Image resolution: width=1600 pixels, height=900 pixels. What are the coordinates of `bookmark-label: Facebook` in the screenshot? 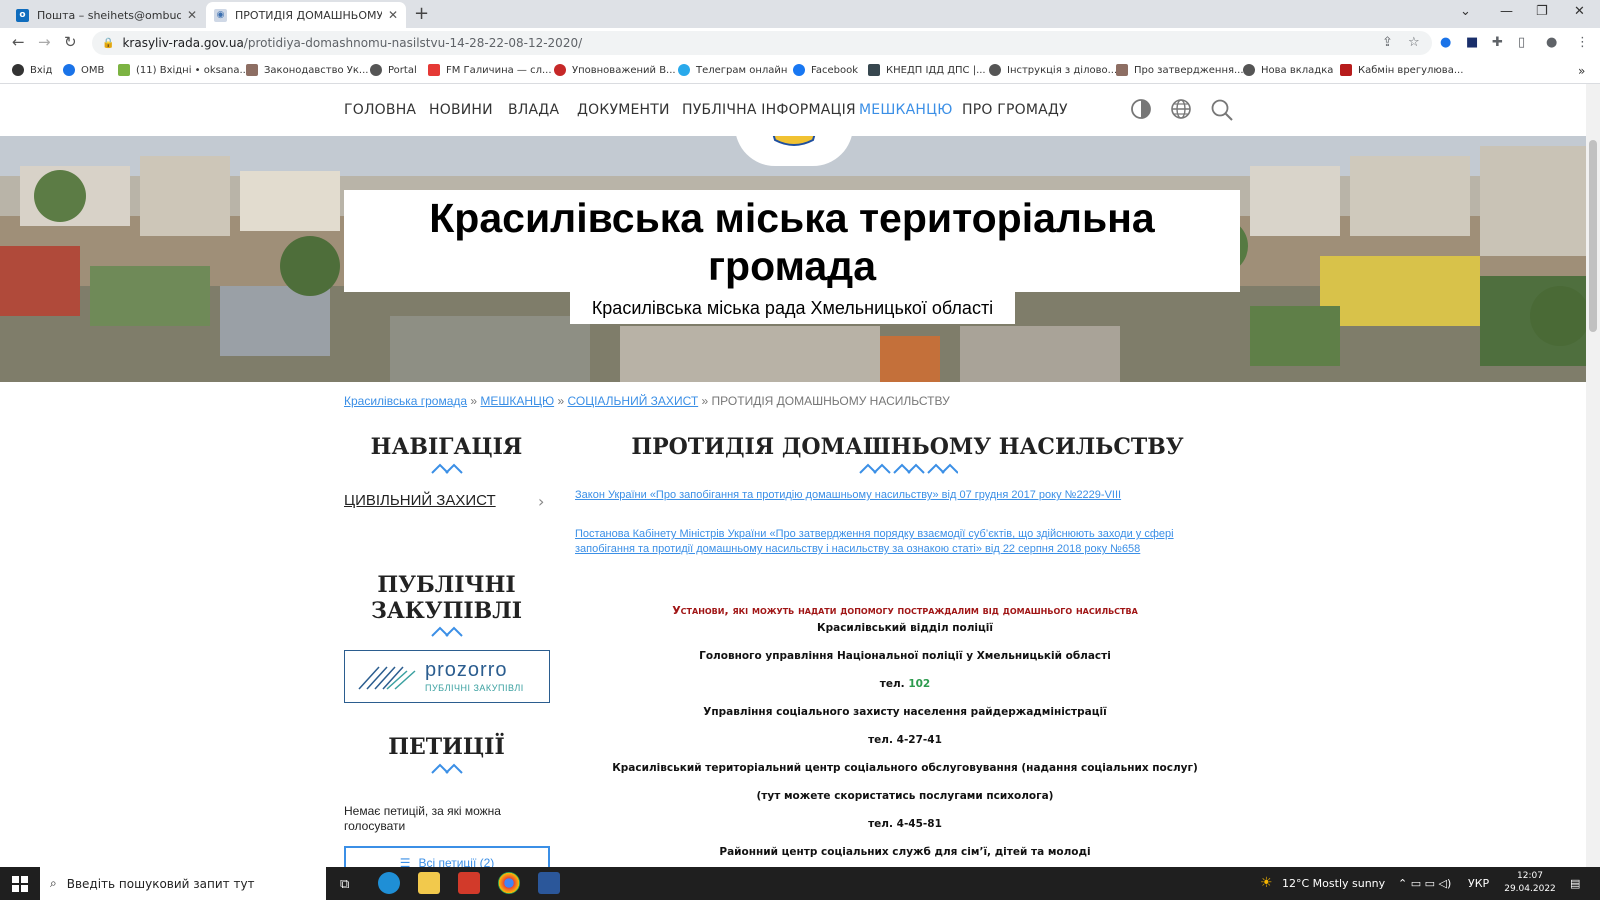 It's located at (834, 70).